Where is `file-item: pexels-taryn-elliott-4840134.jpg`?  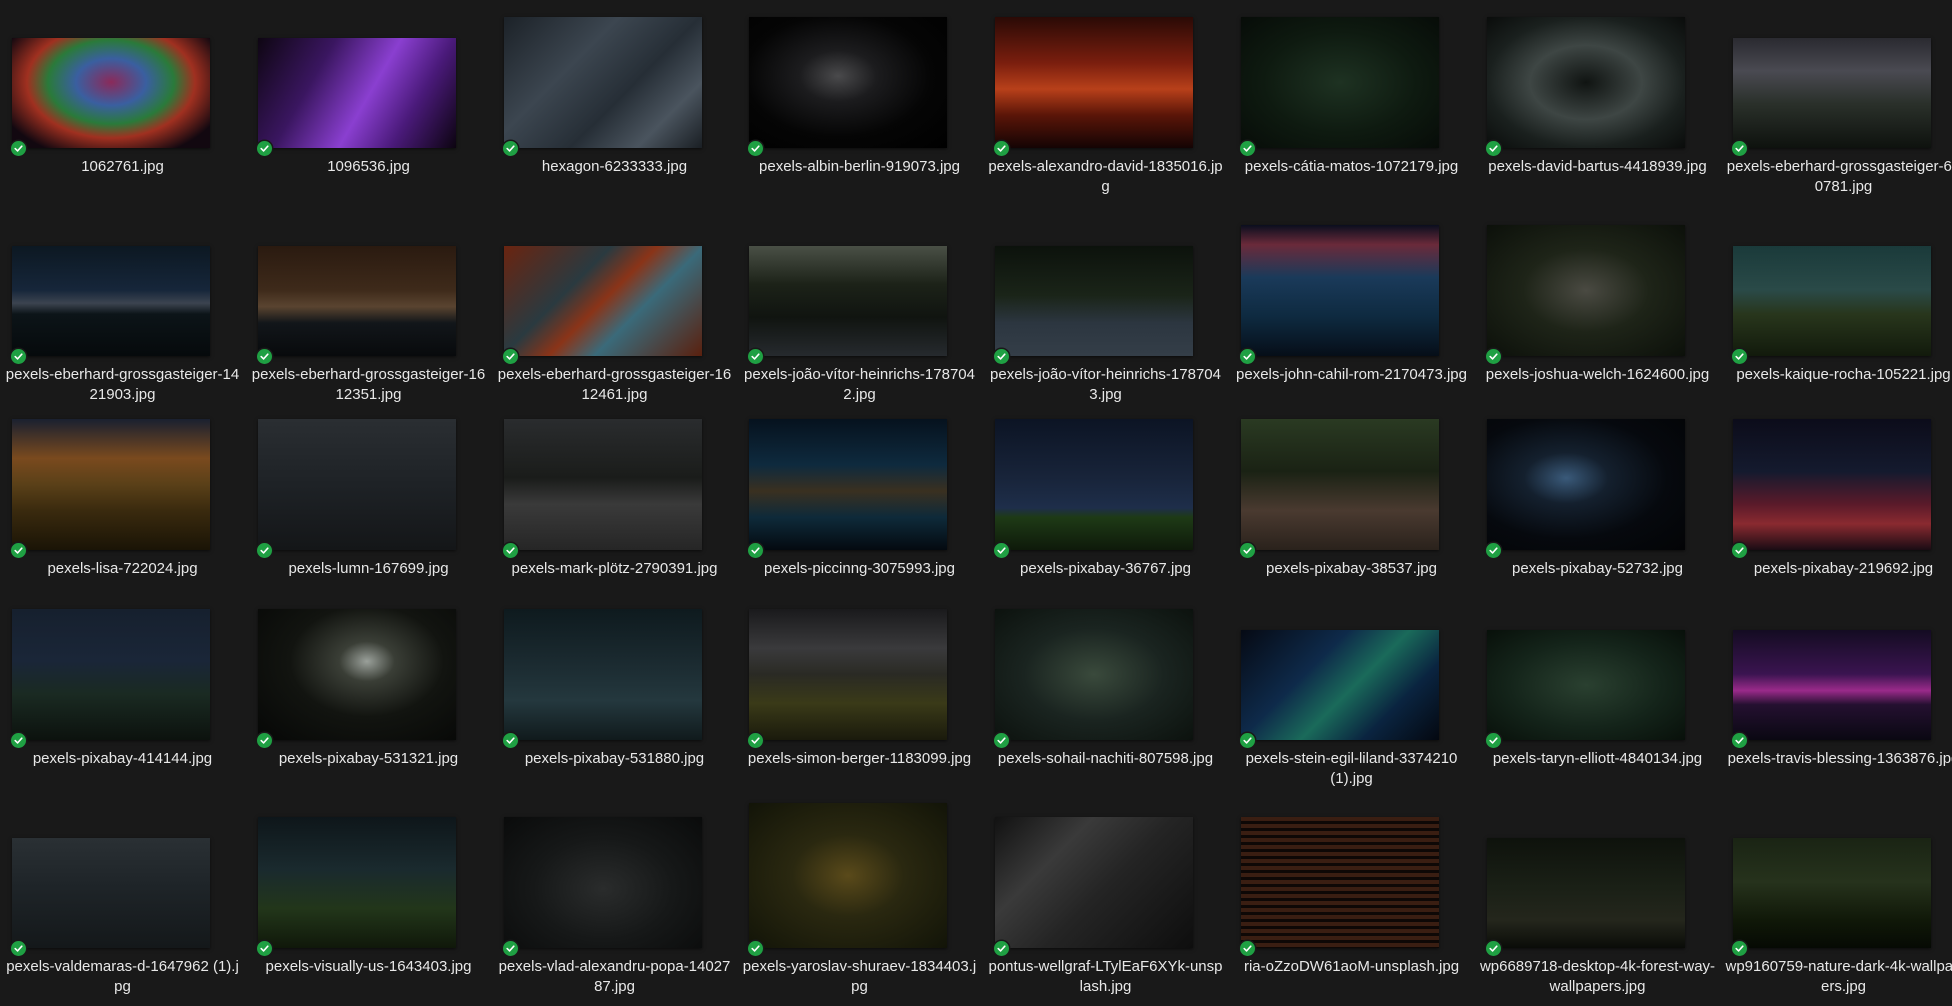 file-item: pexels-taryn-elliott-4840134.jpg is located at coordinates (1597, 692).